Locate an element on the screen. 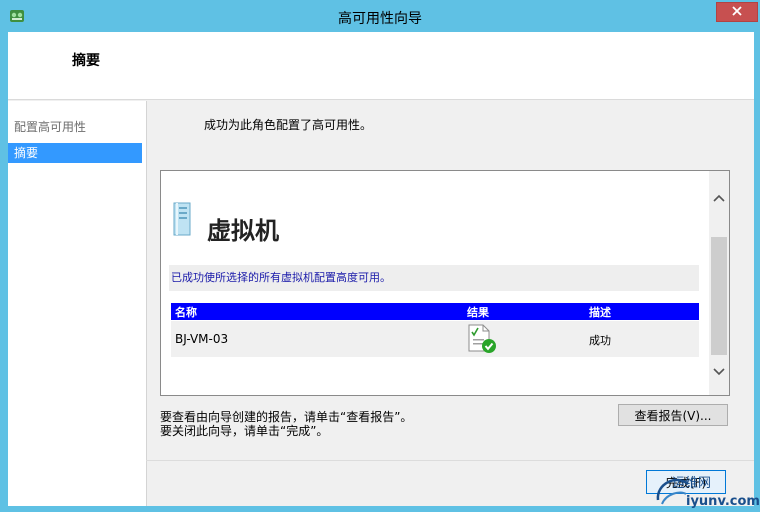 This screenshot has height=516, width=764. status-message: 成功为此角色配置了高可用性。 is located at coordinates (288, 125).